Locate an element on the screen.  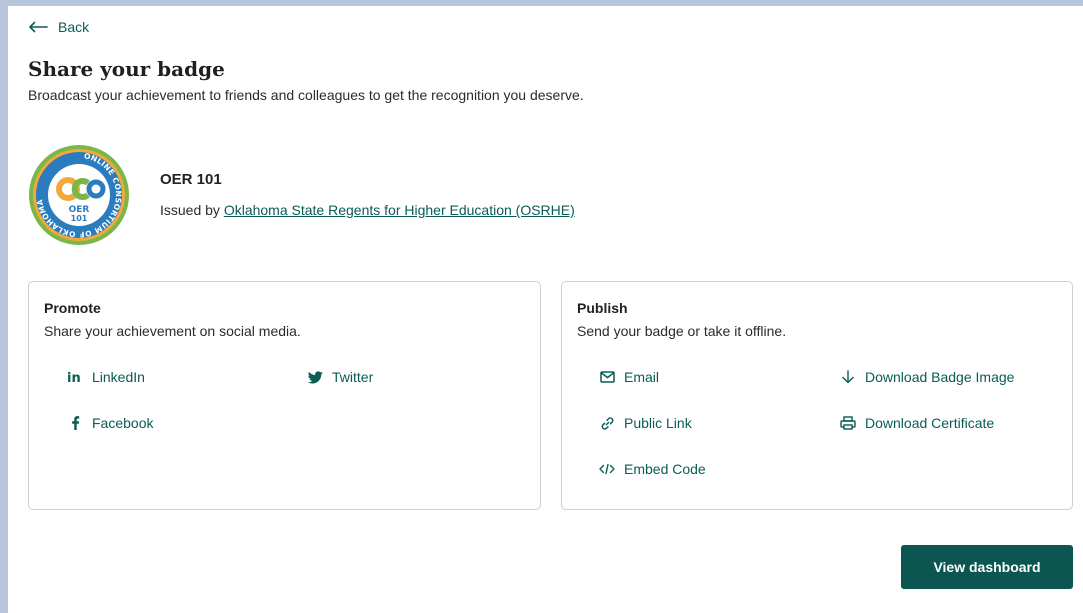
download-certificate-button: Download Certificate is located at coordinates (917, 423).